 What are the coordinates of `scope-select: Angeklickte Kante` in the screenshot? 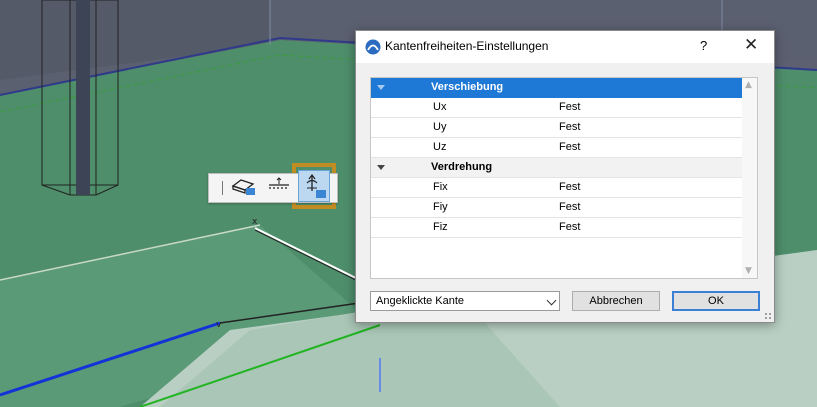 It's located at (465, 301).